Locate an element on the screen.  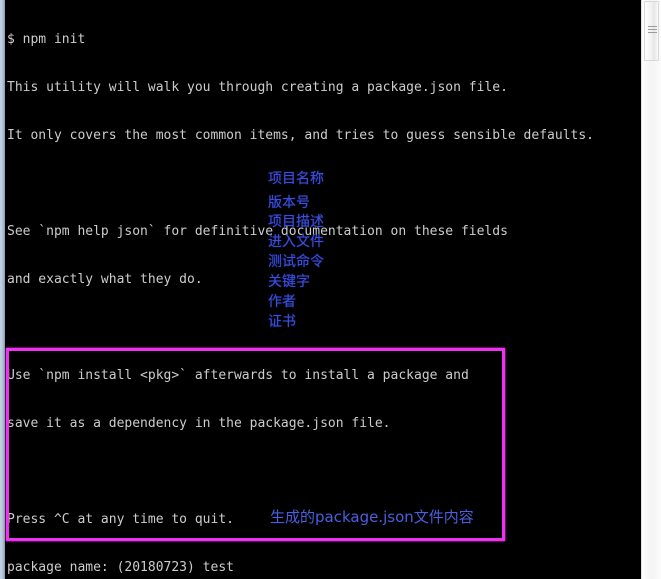
terminal-line: $ npm init is located at coordinates (46, 39).